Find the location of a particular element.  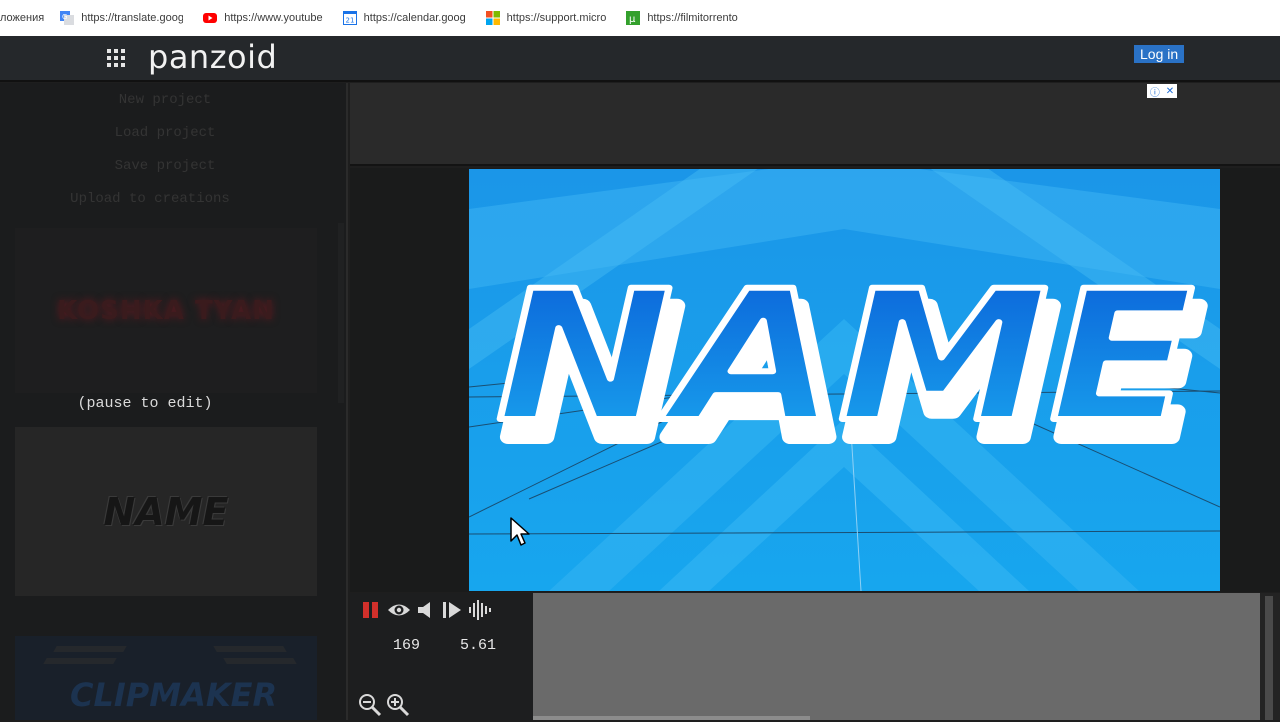

thumbnail-title: NAME is located at coordinates (166, 511).